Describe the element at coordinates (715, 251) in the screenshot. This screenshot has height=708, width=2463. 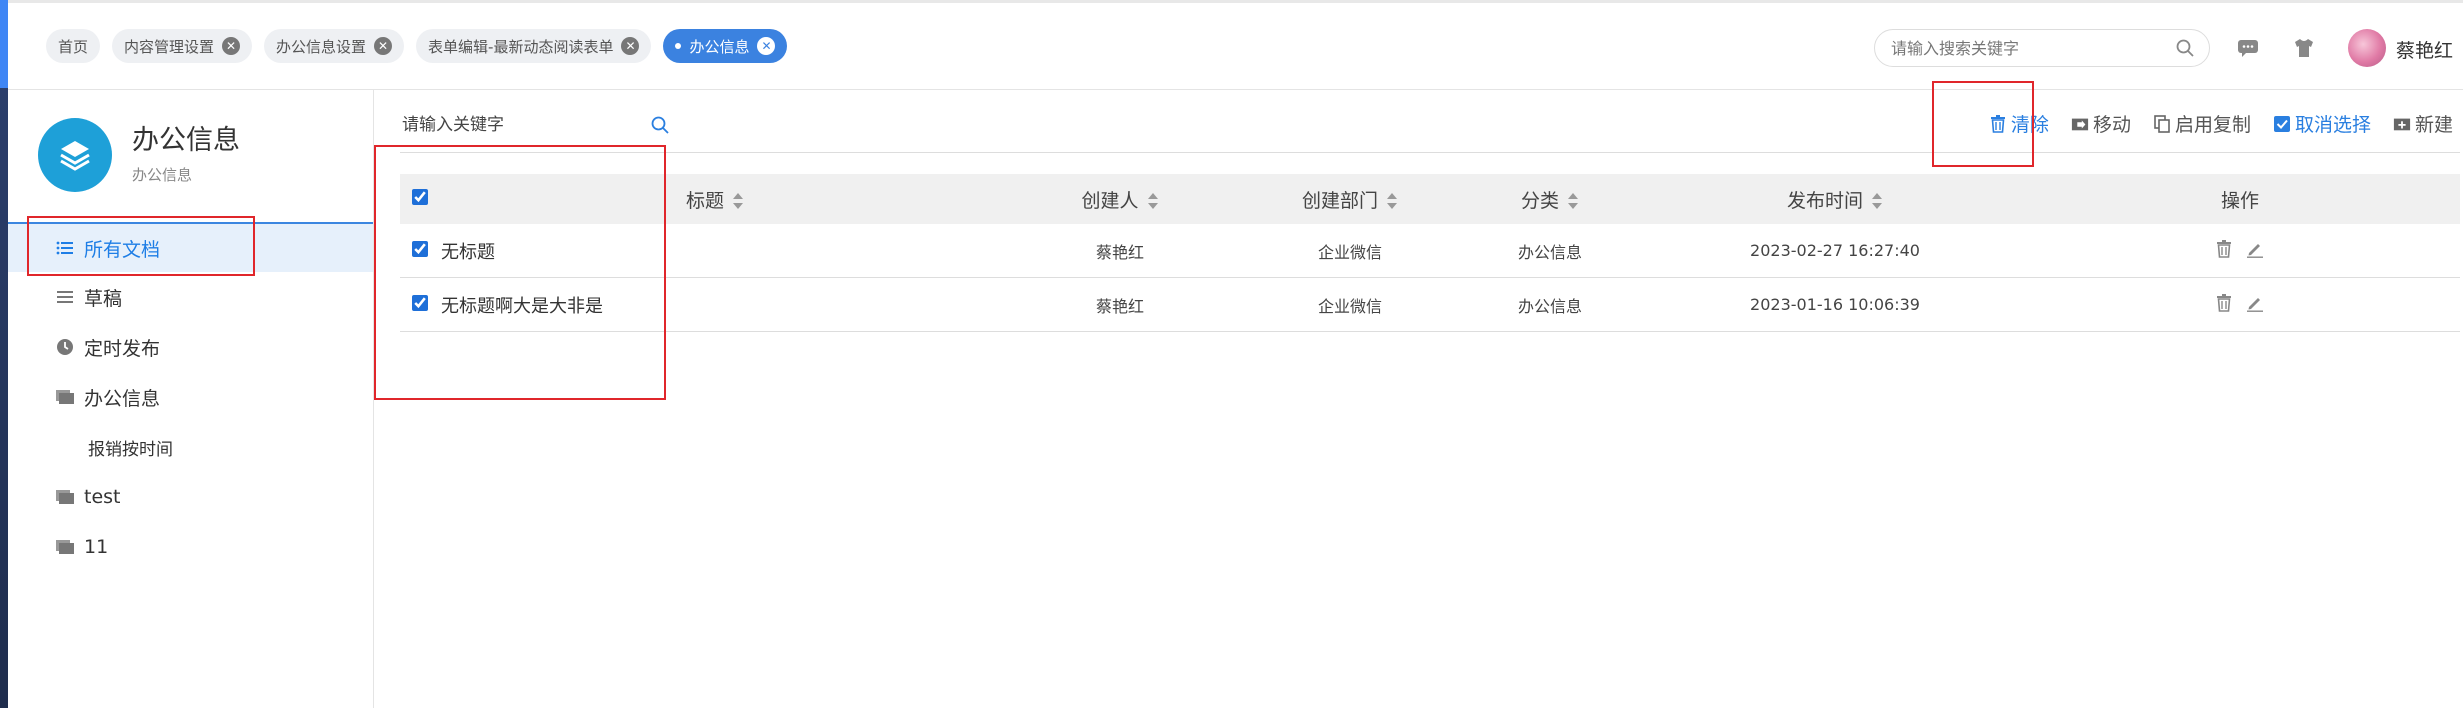
I see `row-title: 无标题` at that location.